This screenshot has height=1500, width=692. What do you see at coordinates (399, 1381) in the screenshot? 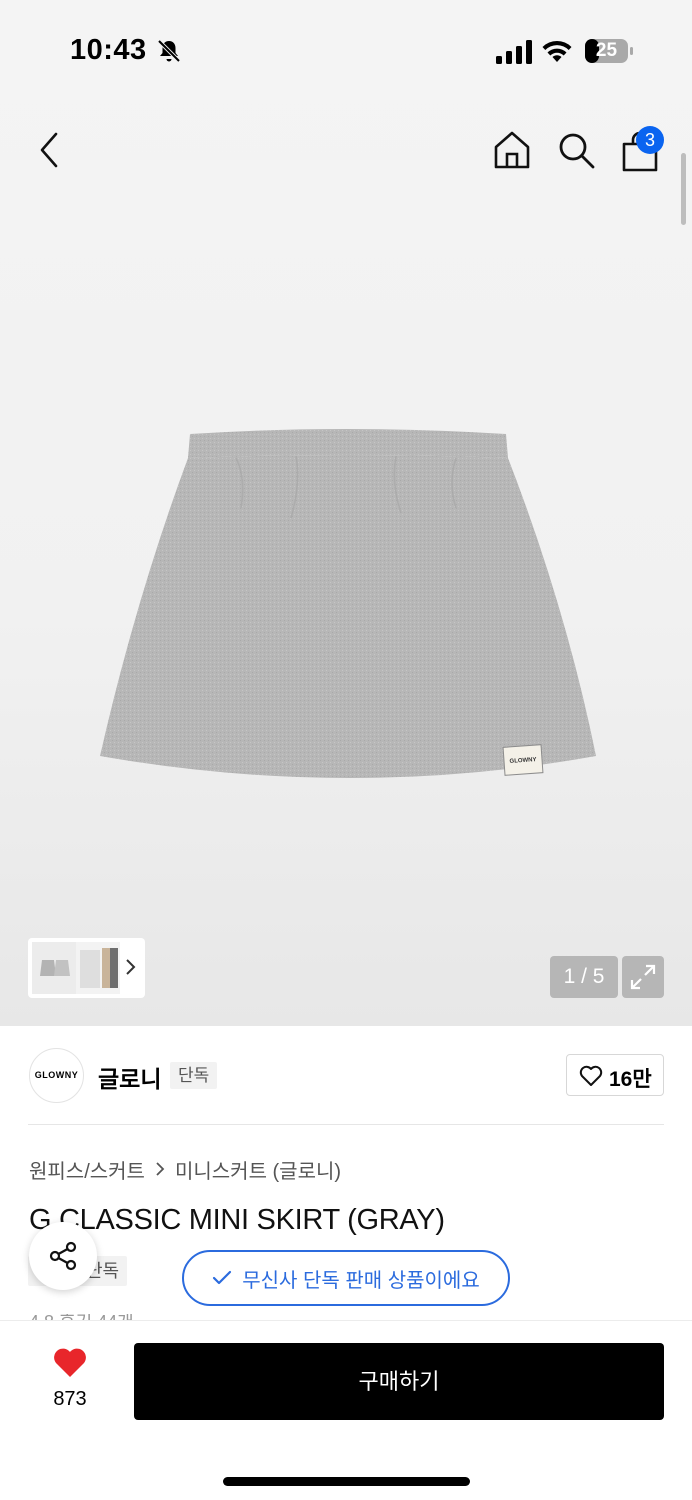
I see `buy-button: 구매하기` at bounding box center [399, 1381].